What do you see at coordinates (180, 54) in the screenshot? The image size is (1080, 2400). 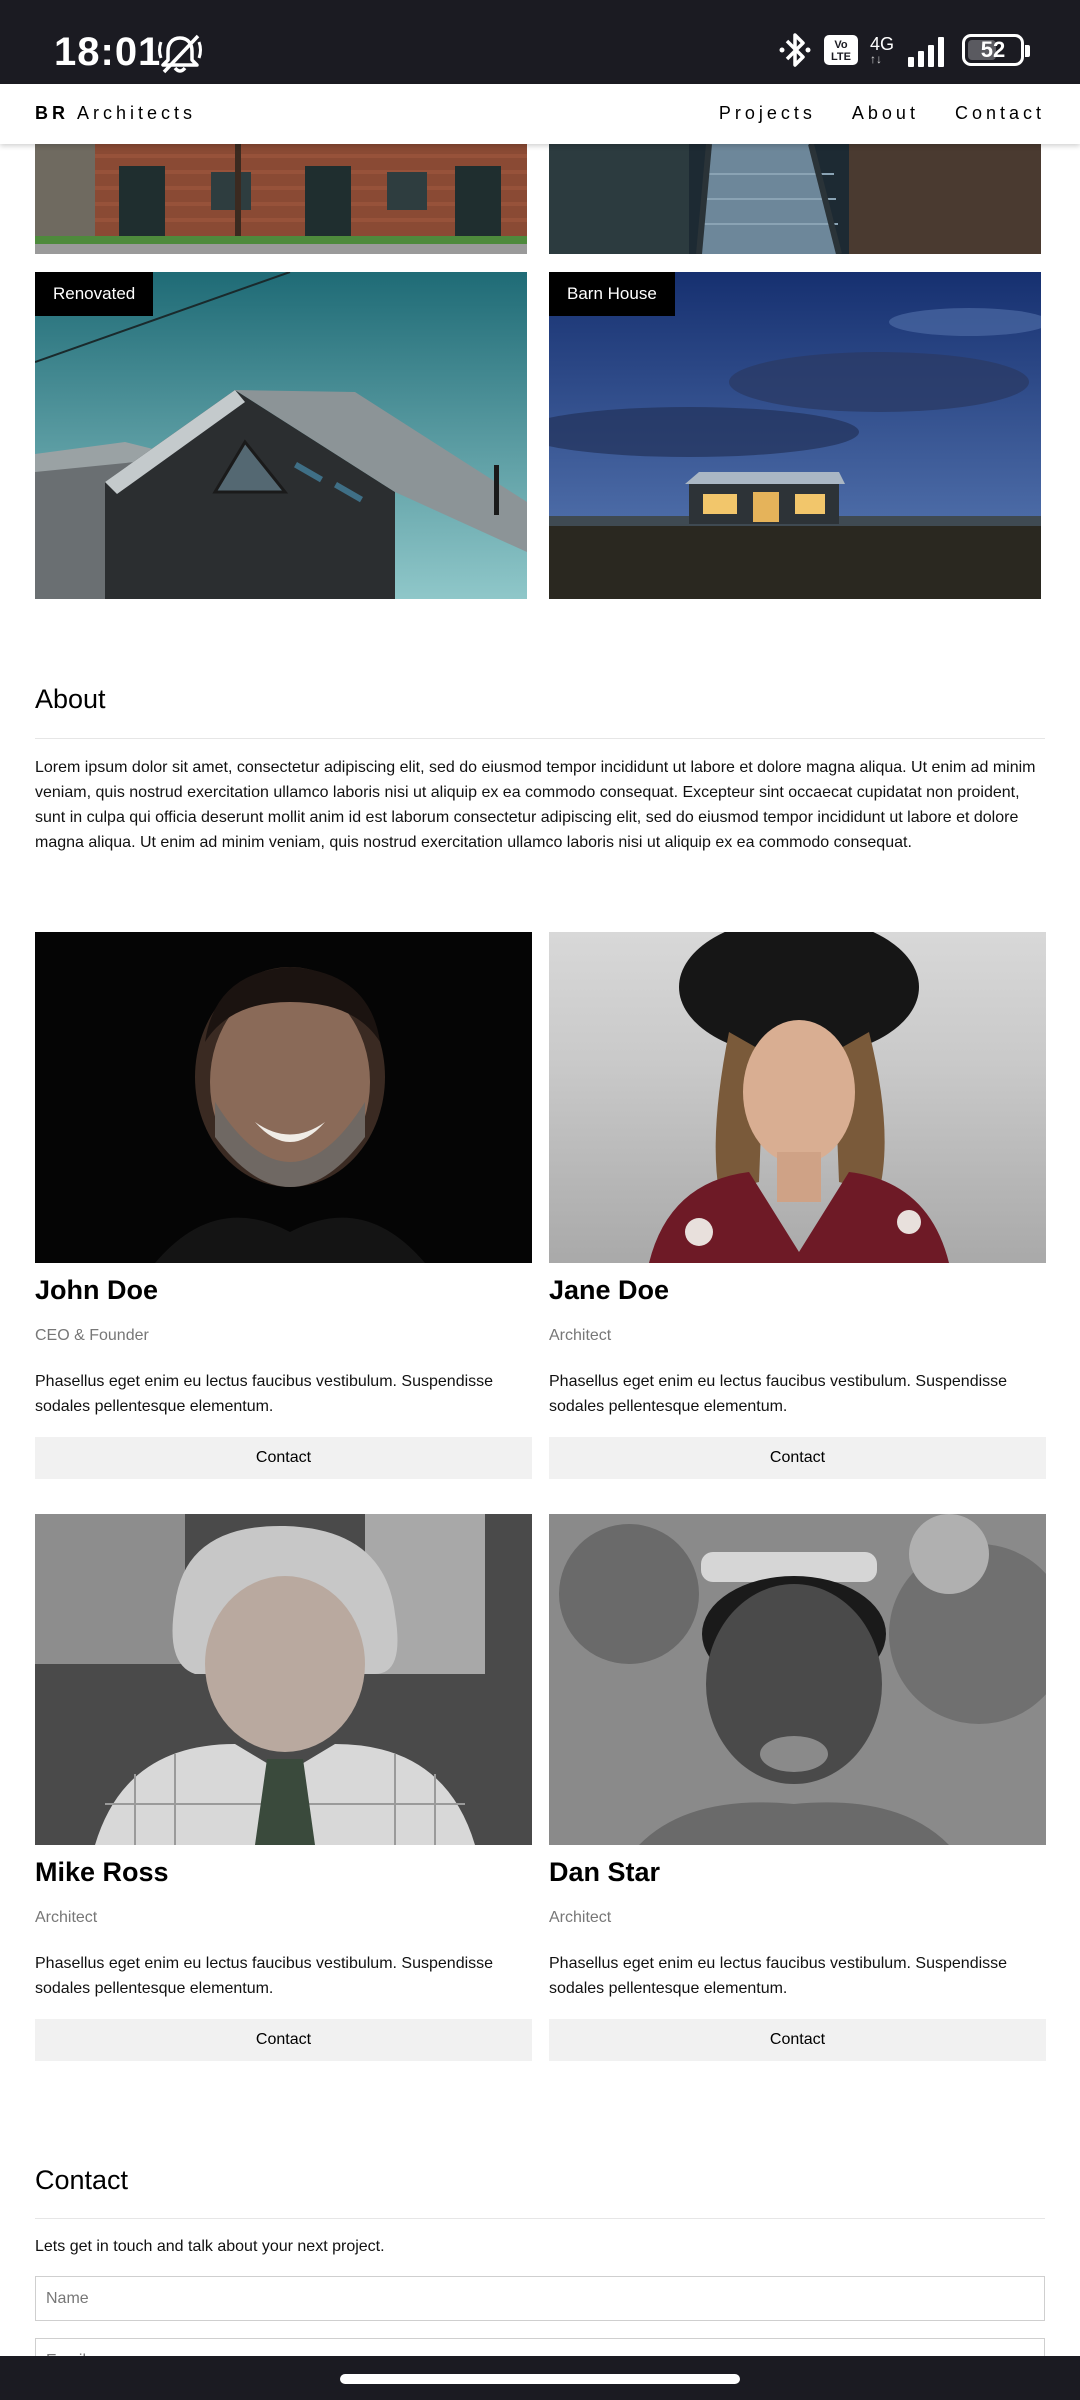 I see `bell-off-icon` at bounding box center [180, 54].